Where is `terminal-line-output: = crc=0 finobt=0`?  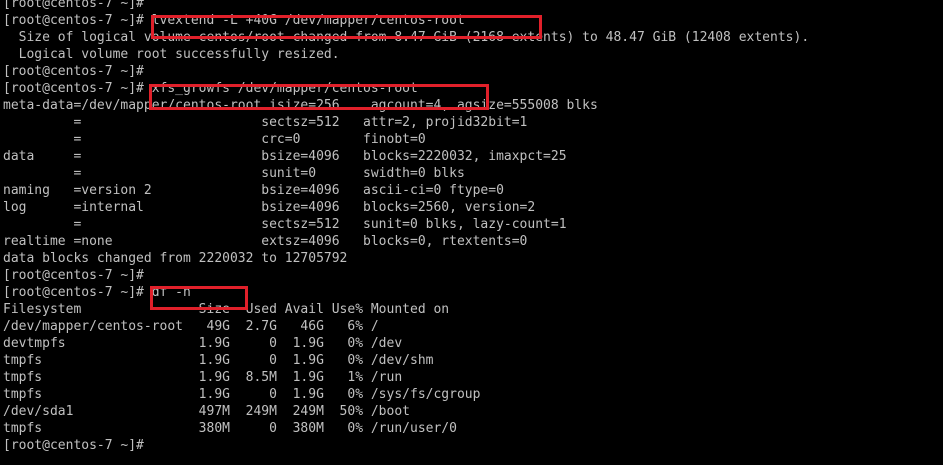
terminal-line-output: = crc=0 finobt=0 is located at coordinates (214, 139).